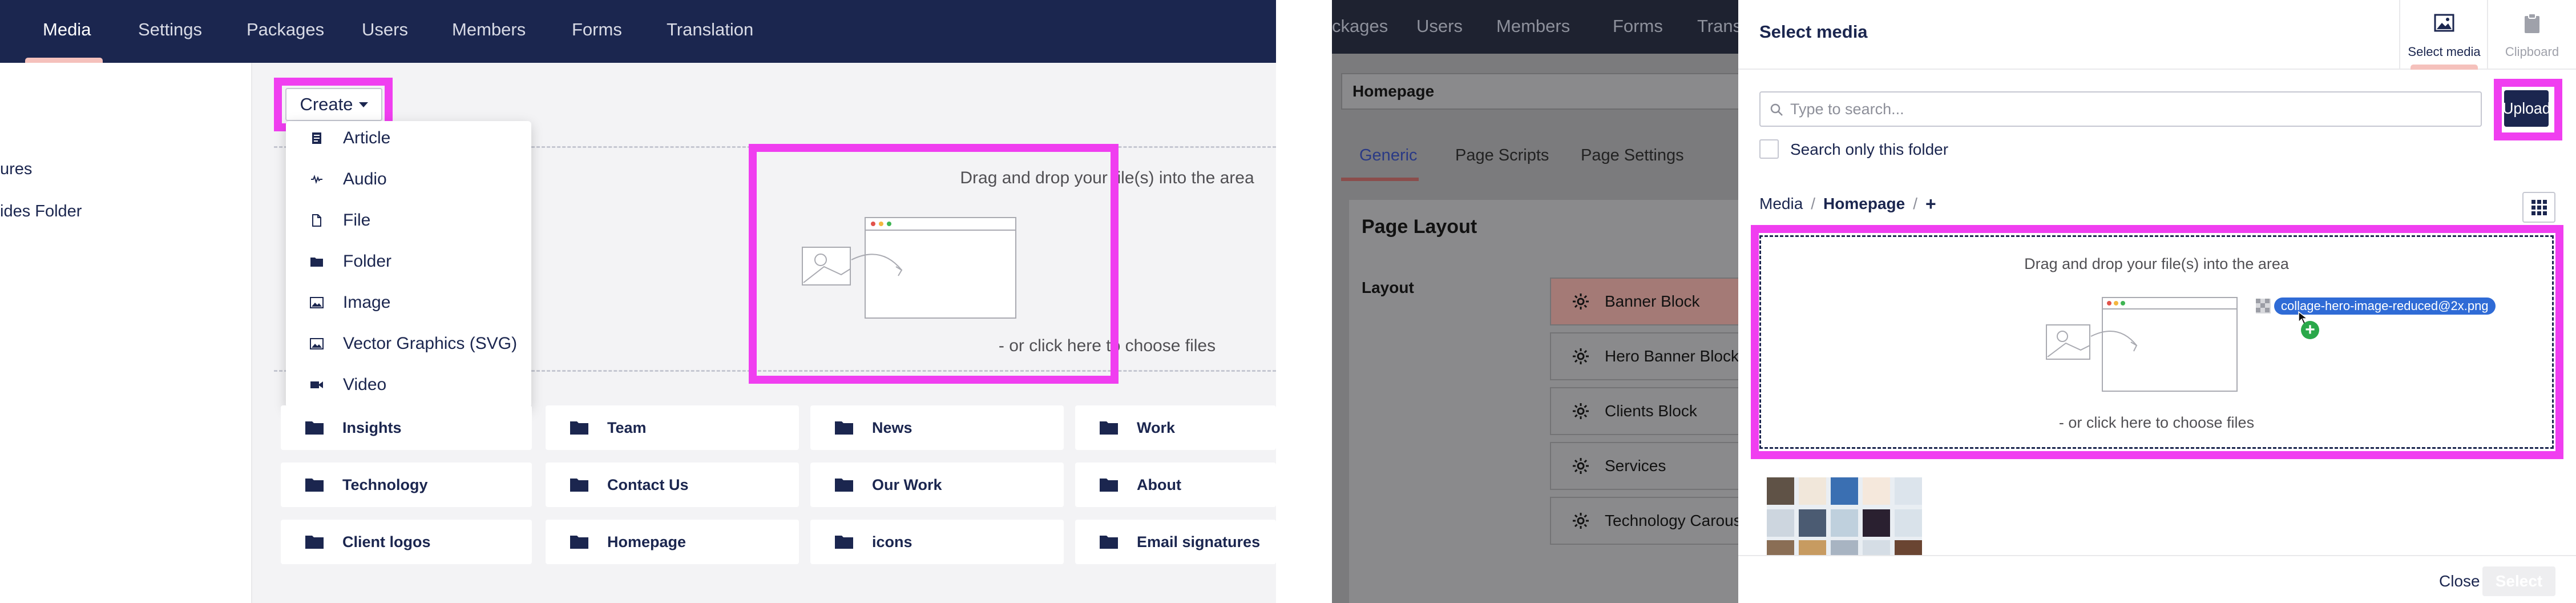 This screenshot has height=603, width=2576. I want to click on tab-page-settings: Page Settings, so click(1632, 155).